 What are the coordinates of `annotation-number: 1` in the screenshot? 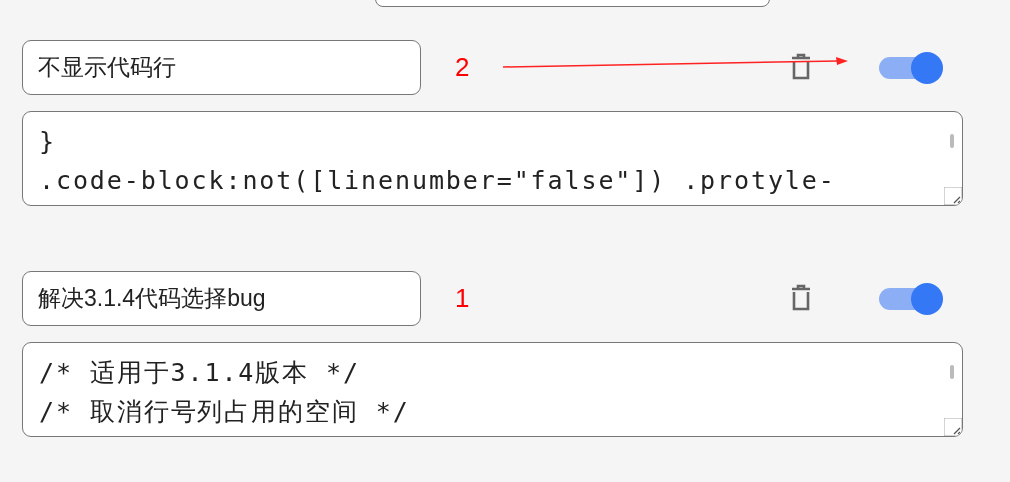 It's located at (462, 298).